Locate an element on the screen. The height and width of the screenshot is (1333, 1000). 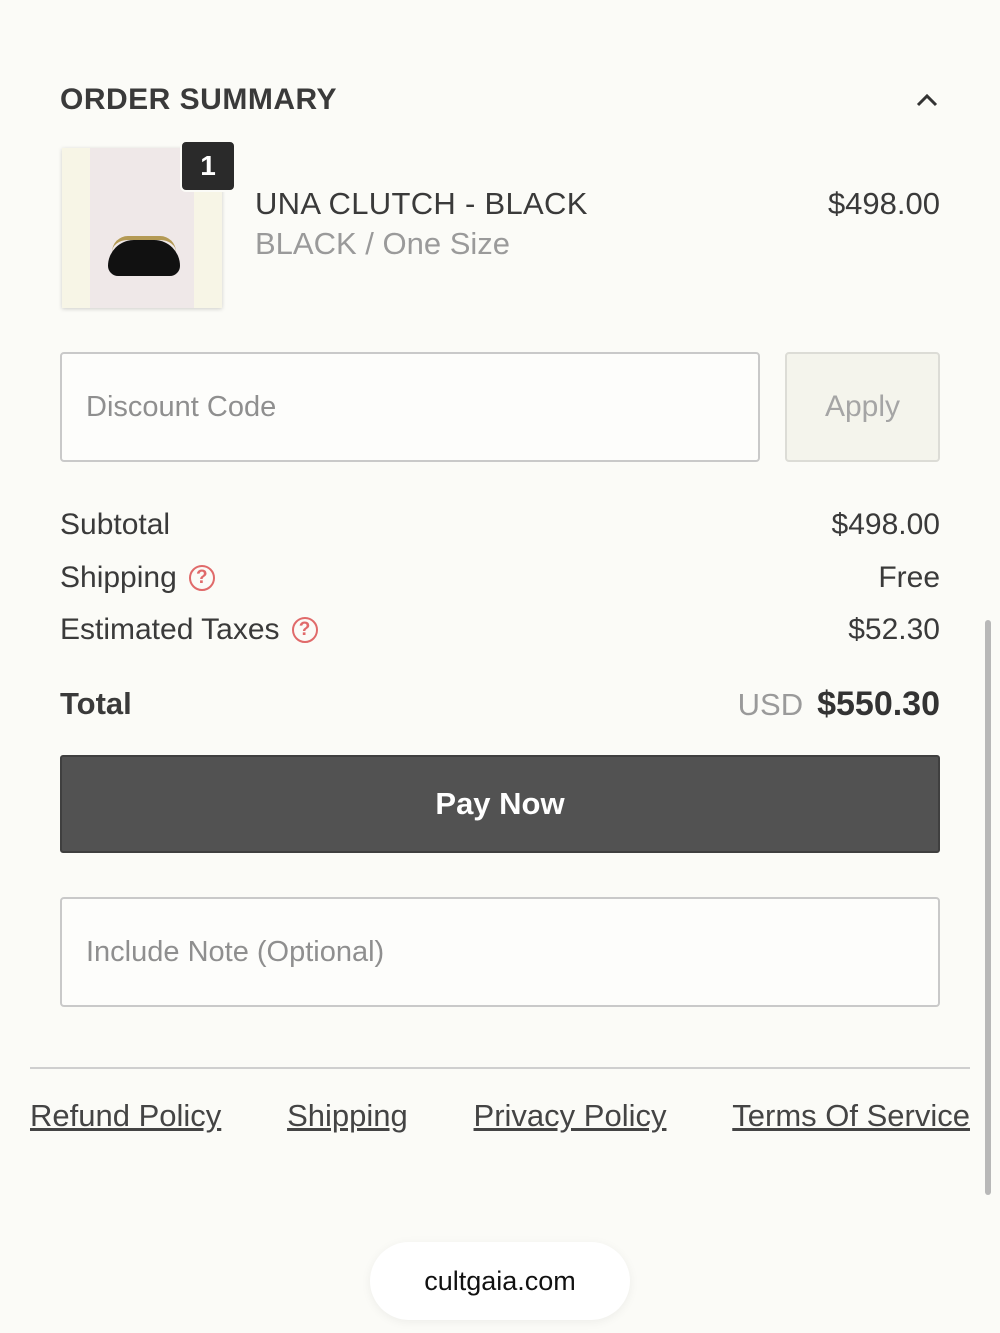
pay-now-button: Pay Now is located at coordinates (500, 804).